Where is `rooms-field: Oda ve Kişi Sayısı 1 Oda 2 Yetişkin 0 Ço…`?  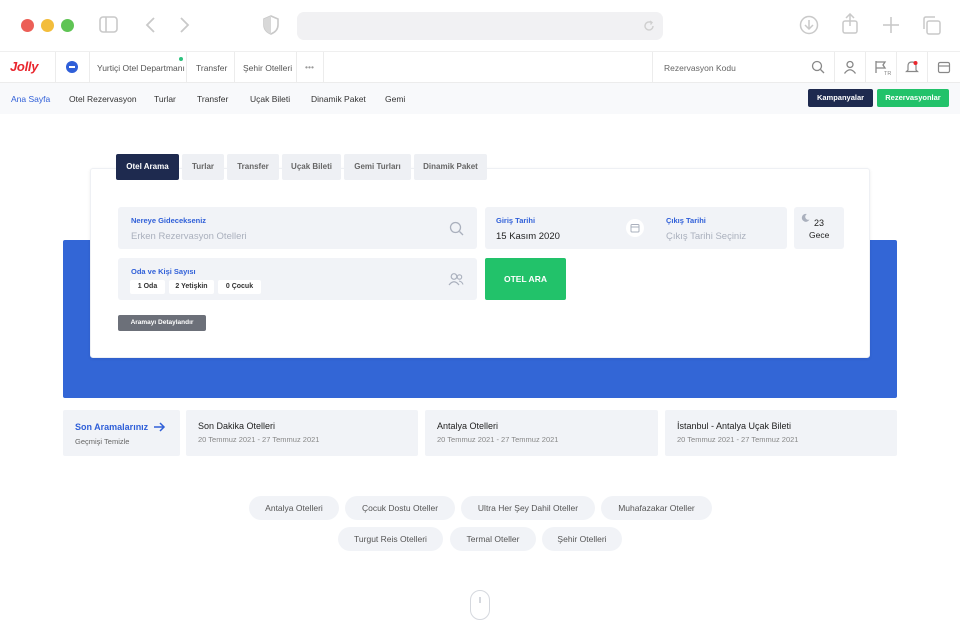
rooms-field: Oda ve Kişi Sayısı 1 Oda 2 Yetişkin 0 Ço… is located at coordinates (297, 279).